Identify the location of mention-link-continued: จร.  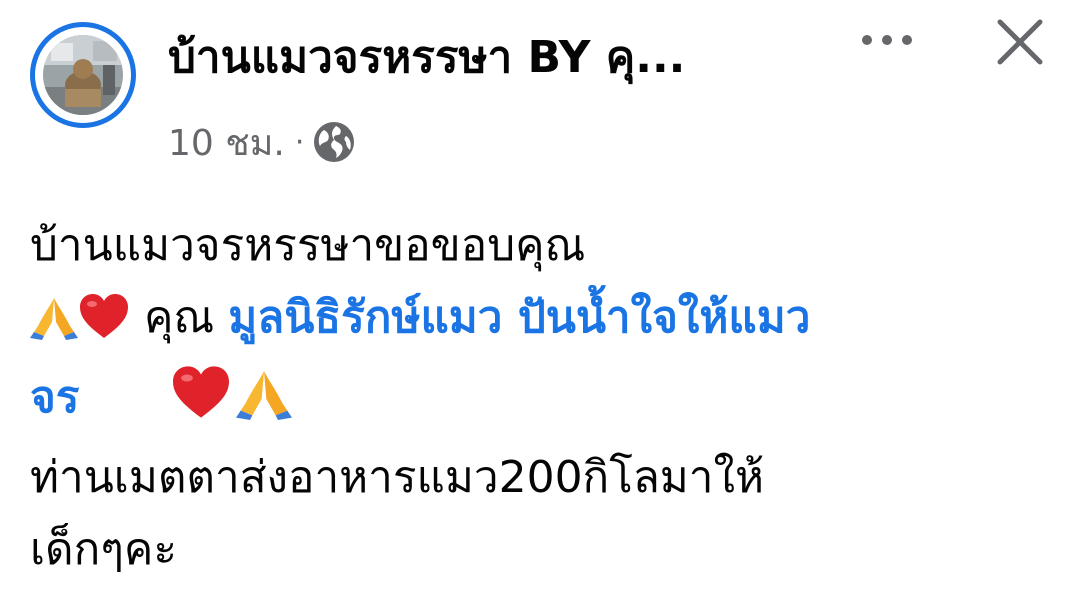
(54, 397).